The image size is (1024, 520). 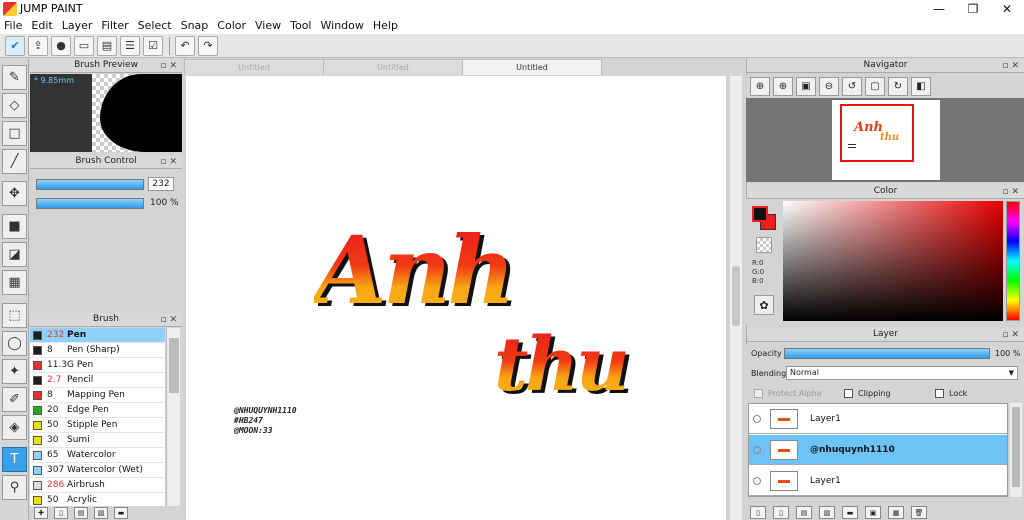 I want to click on brush-select-icon: ✐, so click(x=14, y=399).